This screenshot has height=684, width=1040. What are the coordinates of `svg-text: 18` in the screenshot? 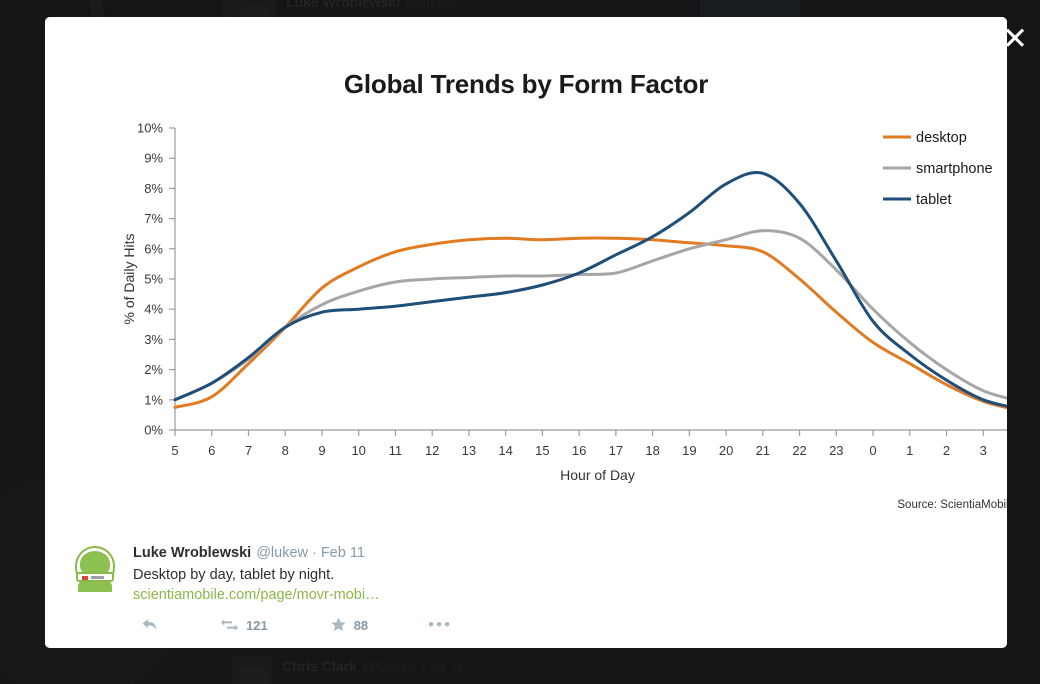 It's located at (652, 450).